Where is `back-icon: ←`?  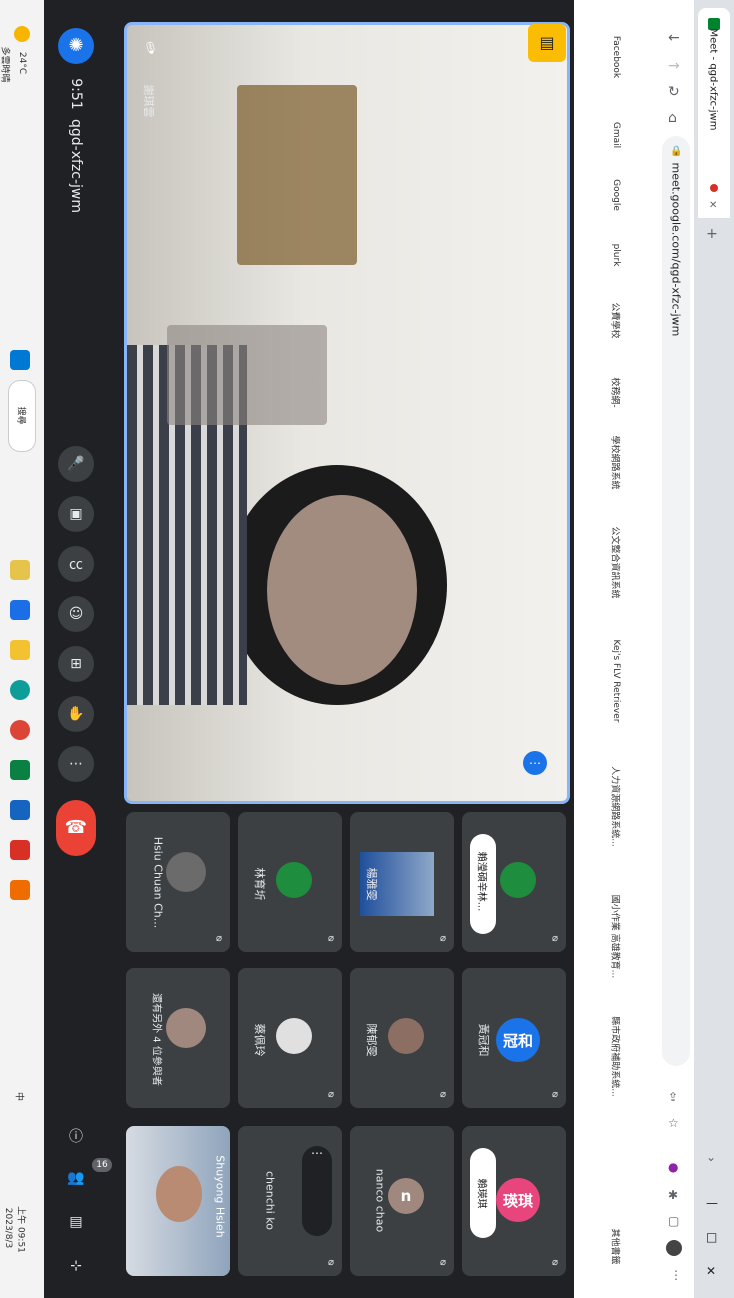
back-icon: ← is located at coordinates (674, 38).